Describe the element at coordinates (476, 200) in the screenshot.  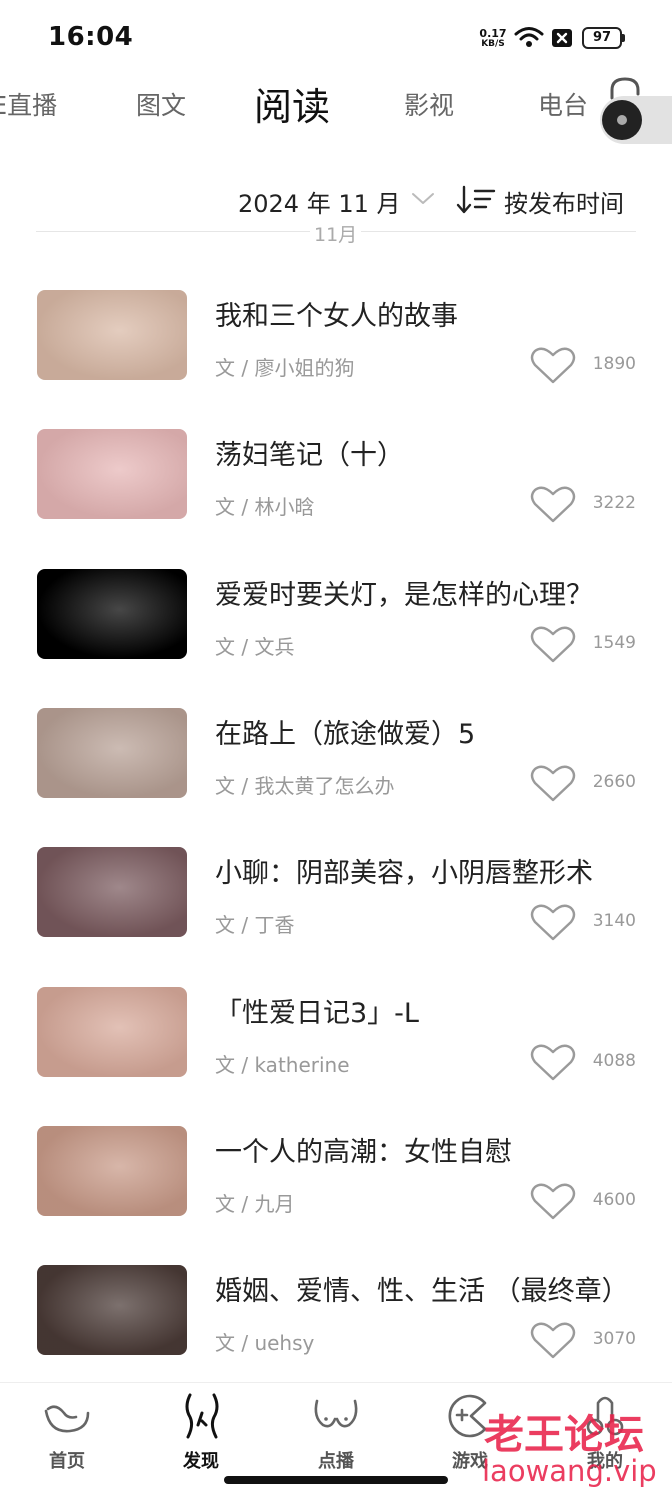
I see `sort-icon` at that location.